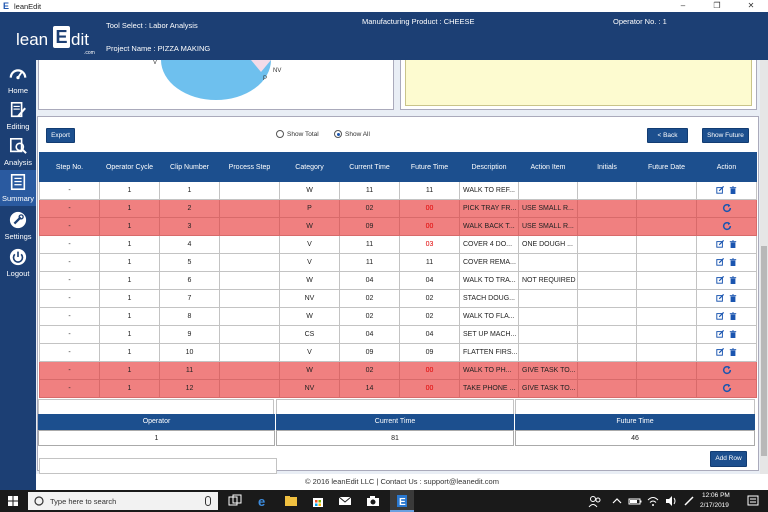 The width and height of the screenshot is (768, 512). I want to click on leanedit-taskbar-button: E, so click(402, 501).